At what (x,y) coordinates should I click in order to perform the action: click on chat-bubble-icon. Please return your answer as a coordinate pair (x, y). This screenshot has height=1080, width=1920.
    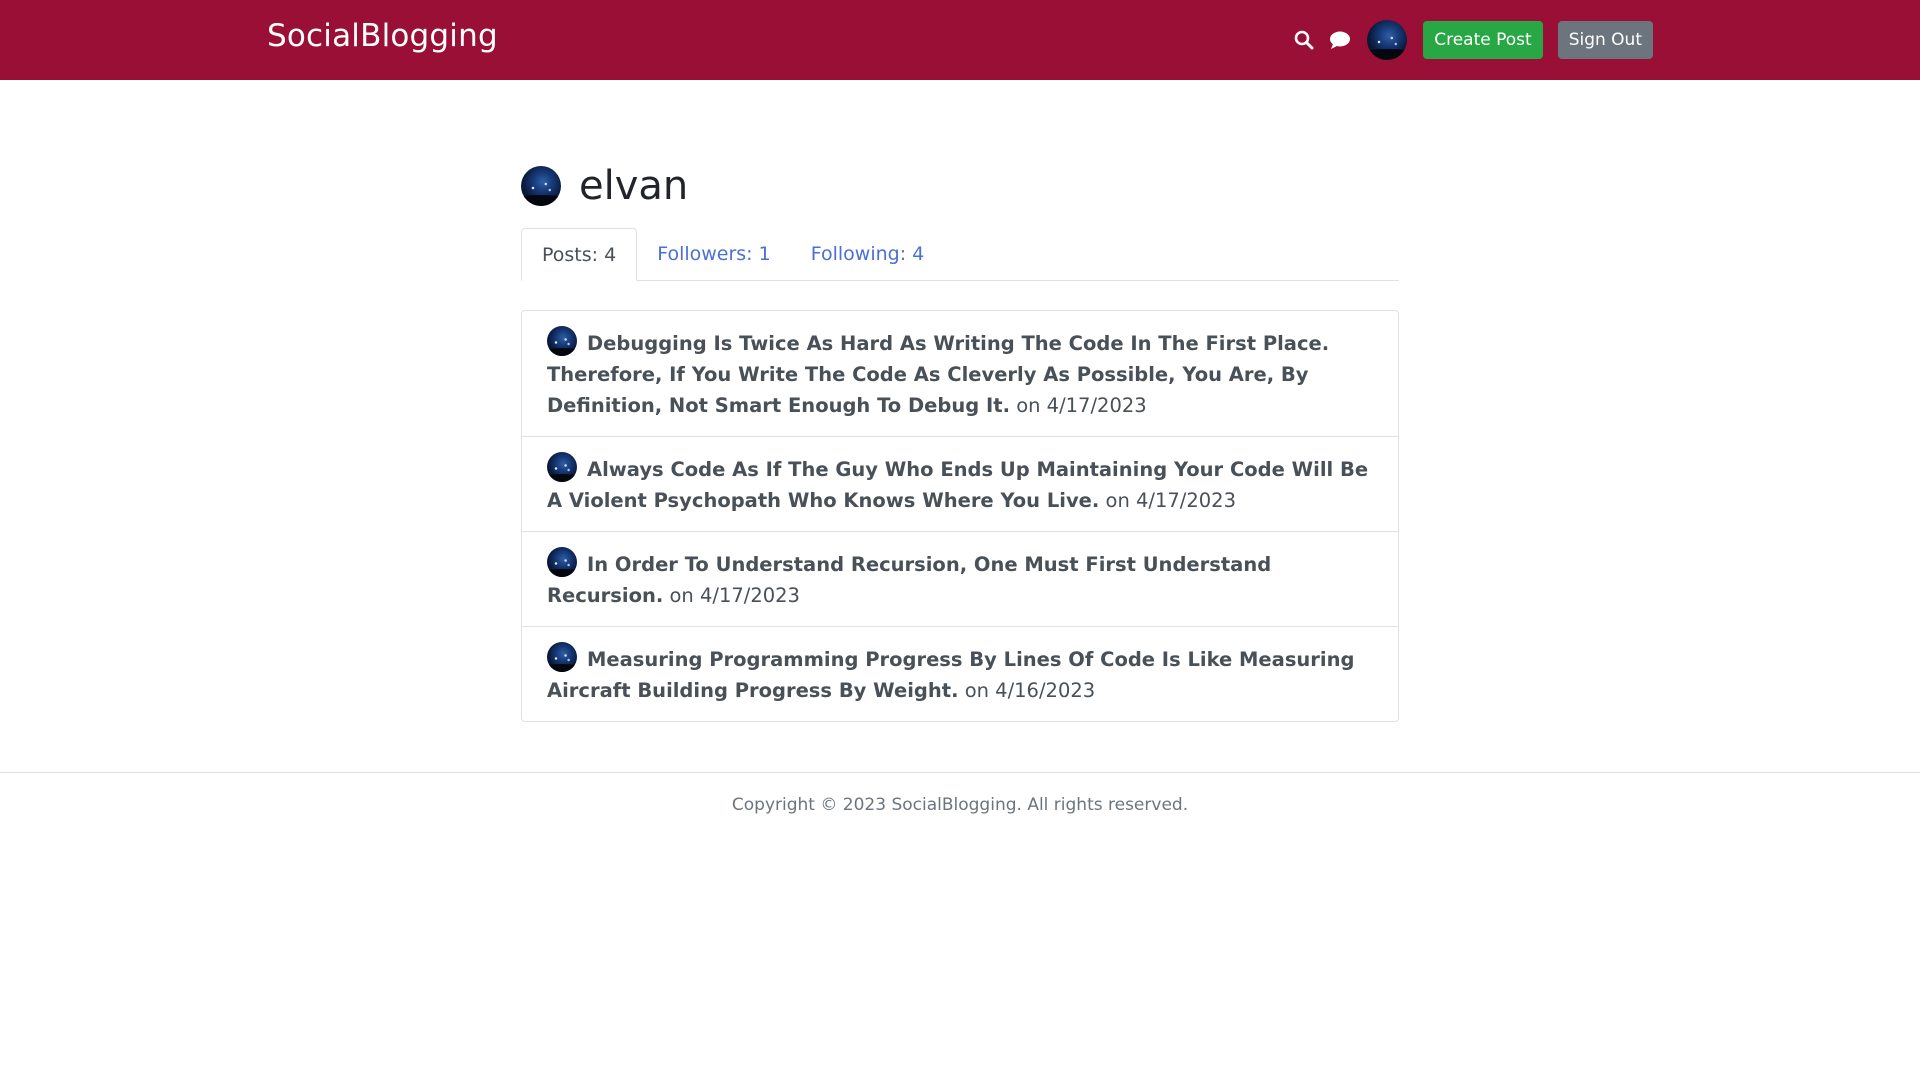
    Looking at the image, I should click on (1340, 40).